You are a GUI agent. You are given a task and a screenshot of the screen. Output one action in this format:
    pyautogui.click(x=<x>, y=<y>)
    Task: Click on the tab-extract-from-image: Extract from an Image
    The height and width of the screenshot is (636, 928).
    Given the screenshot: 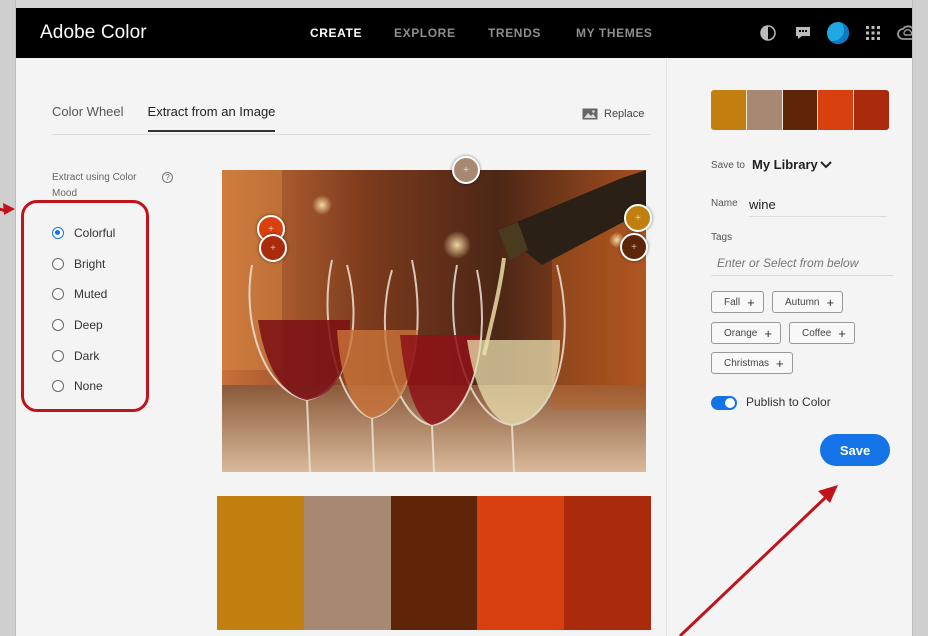 What is the action you would take?
    pyautogui.click(x=211, y=118)
    